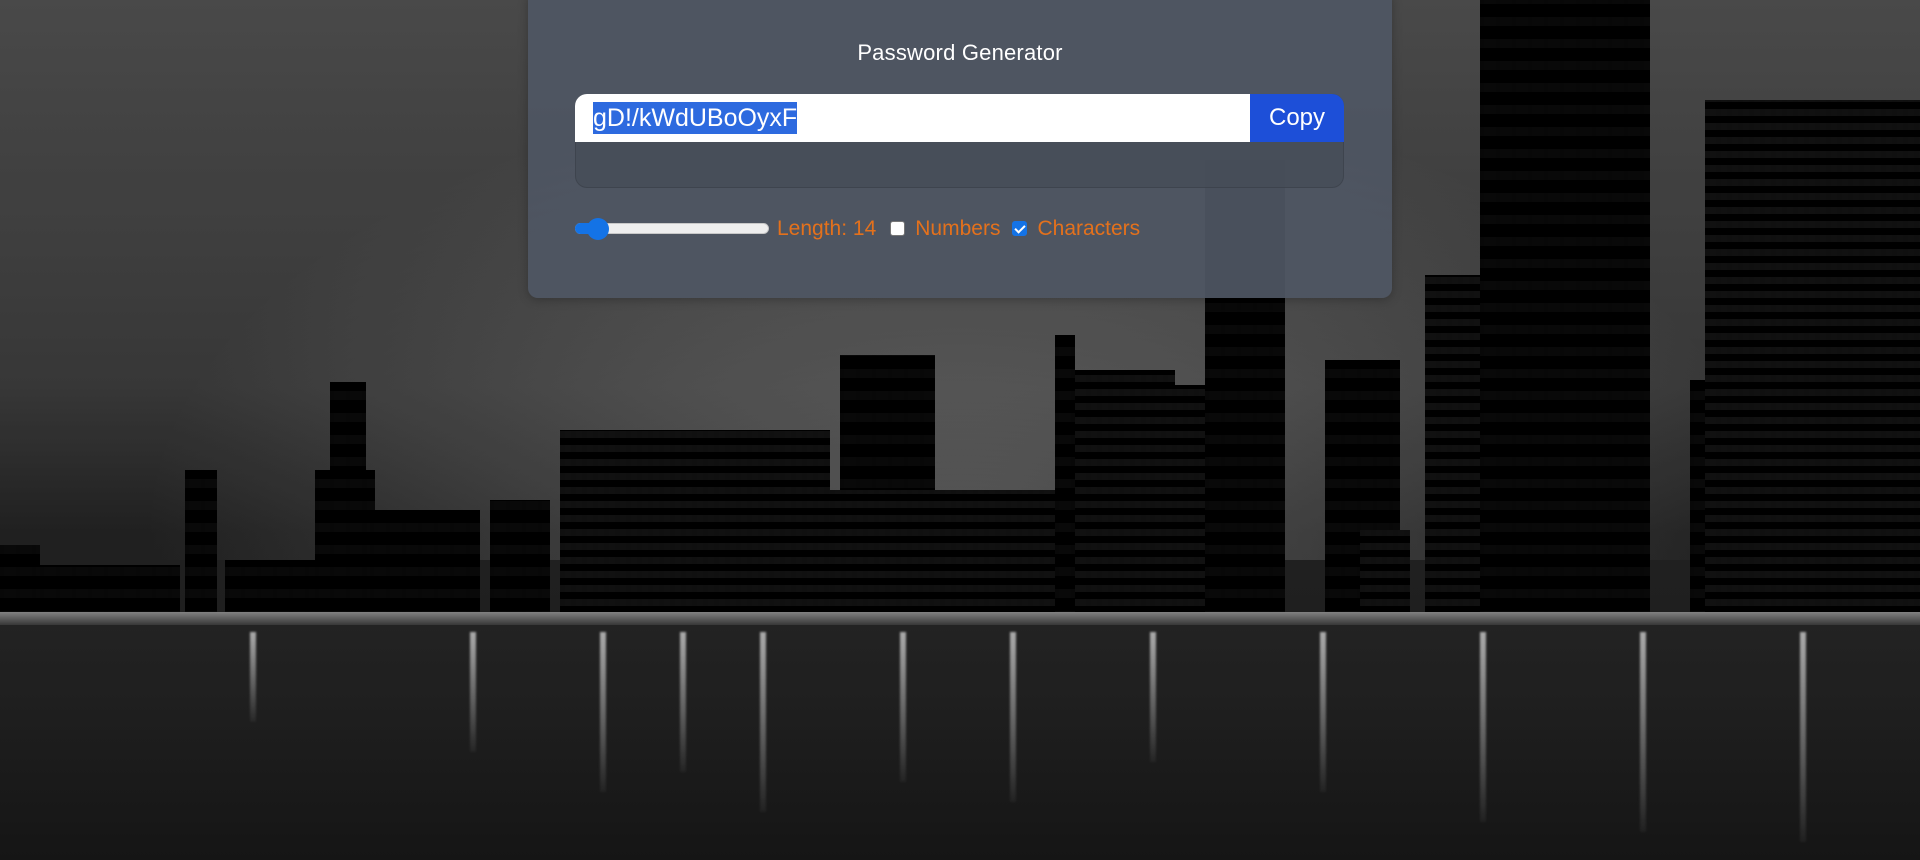  I want to click on numbers-label: Numbers, so click(957, 229).